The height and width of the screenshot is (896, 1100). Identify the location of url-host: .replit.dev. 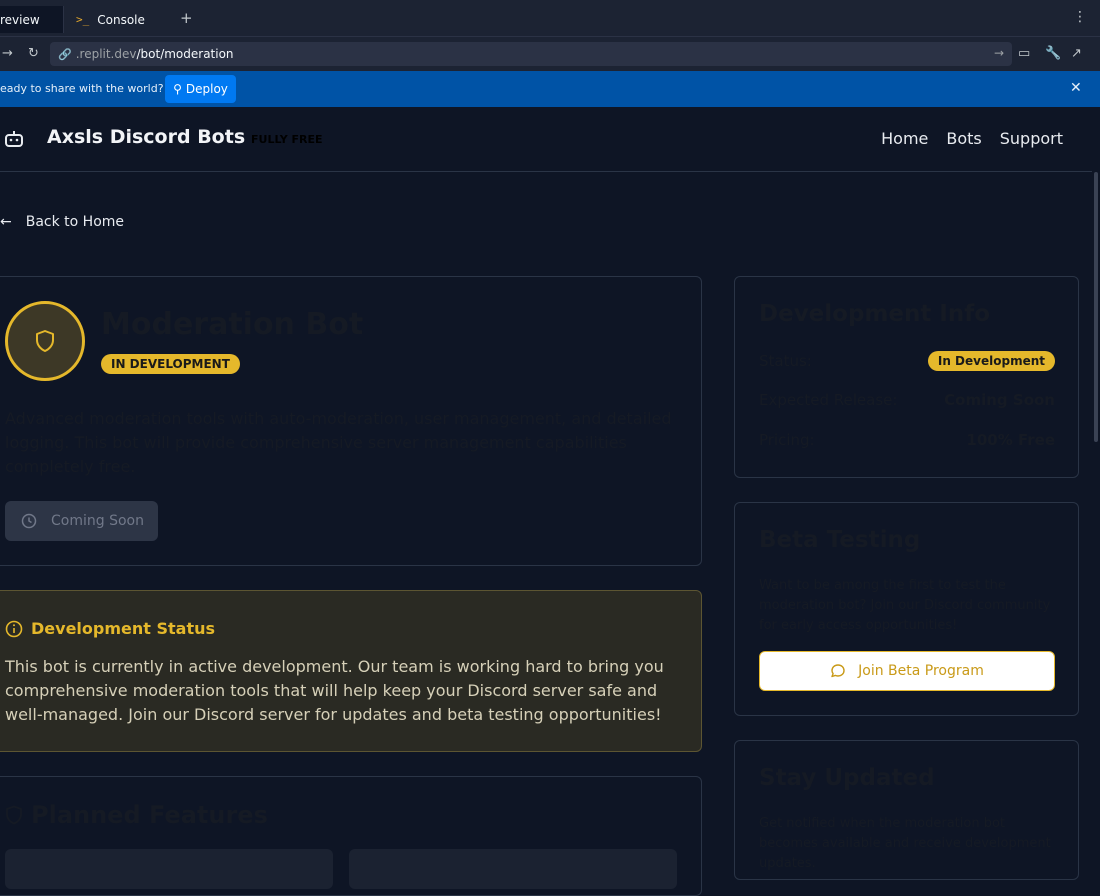
(106, 54).